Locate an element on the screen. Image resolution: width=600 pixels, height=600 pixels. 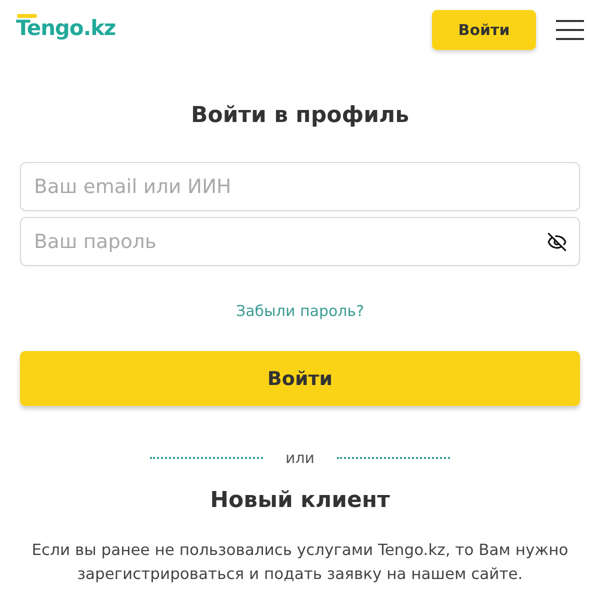
email-field: Ваш email или ИИН is located at coordinates (300, 186).